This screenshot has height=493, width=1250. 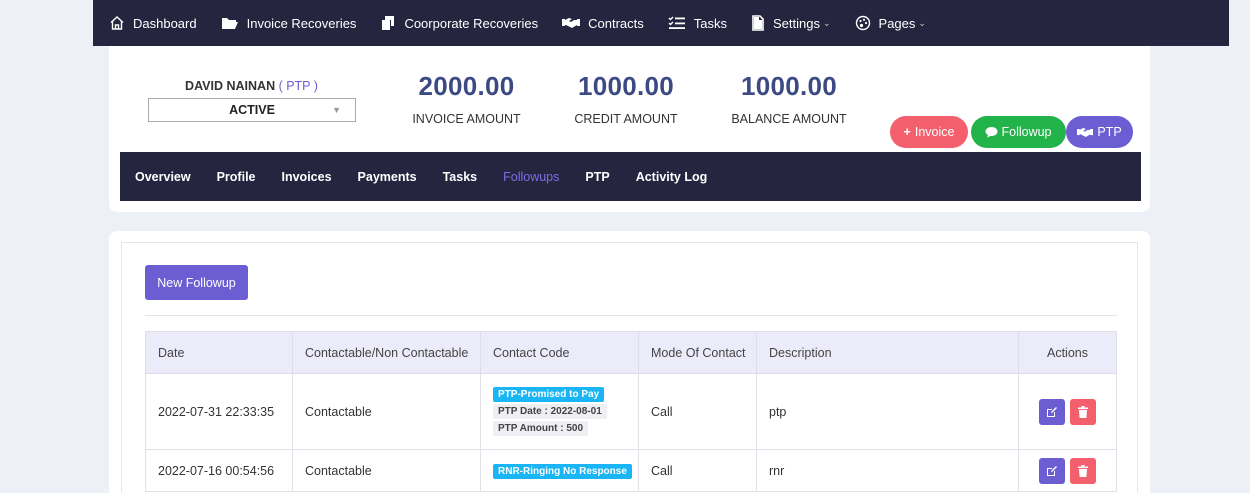 What do you see at coordinates (887, 352) in the screenshot?
I see `column-header-description: Description` at bounding box center [887, 352].